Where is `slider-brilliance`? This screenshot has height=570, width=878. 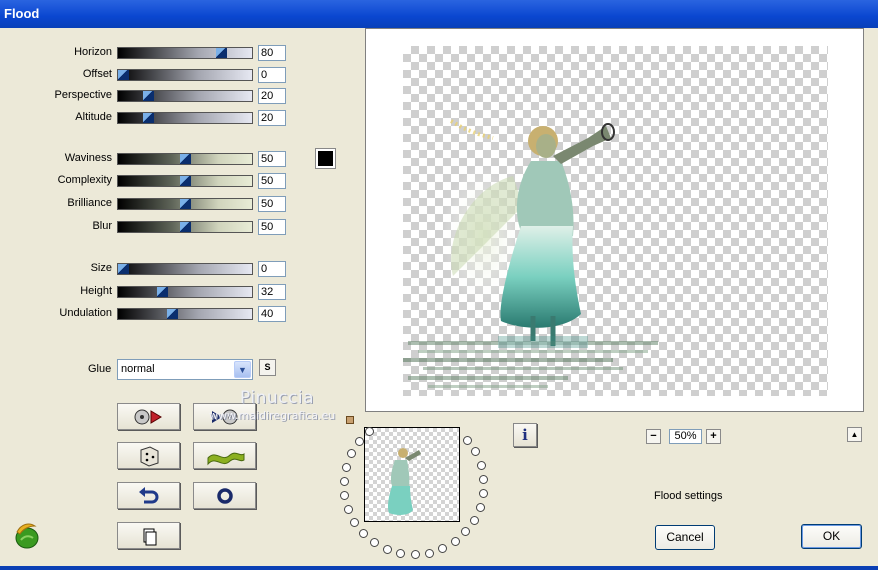 slider-brilliance is located at coordinates (185, 204).